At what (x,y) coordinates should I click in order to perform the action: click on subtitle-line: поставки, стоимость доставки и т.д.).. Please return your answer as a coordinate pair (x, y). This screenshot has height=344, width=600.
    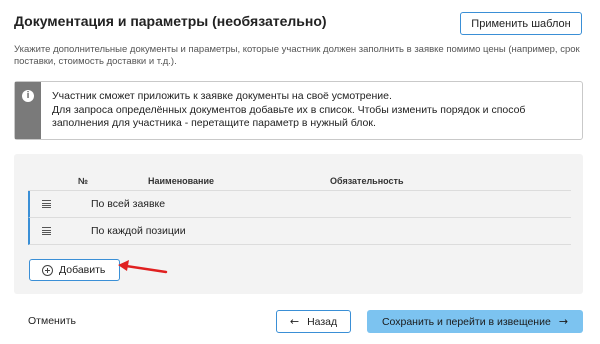
    Looking at the image, I should click on (95, 61).